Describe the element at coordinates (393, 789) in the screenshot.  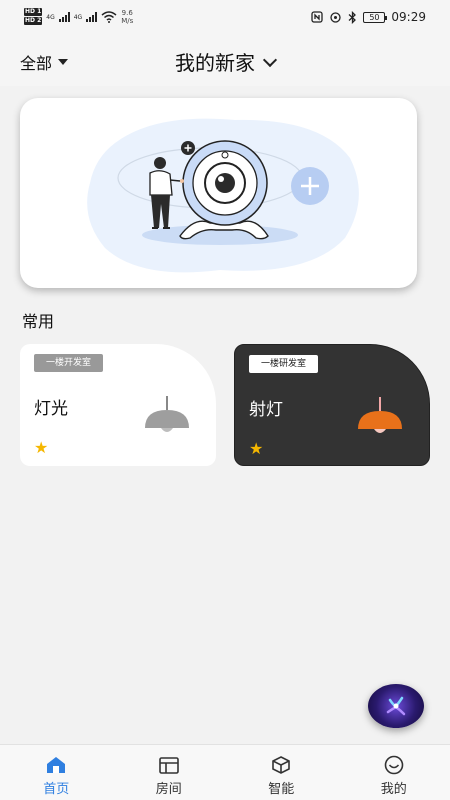
I see `tab-label: 我的` at that location.